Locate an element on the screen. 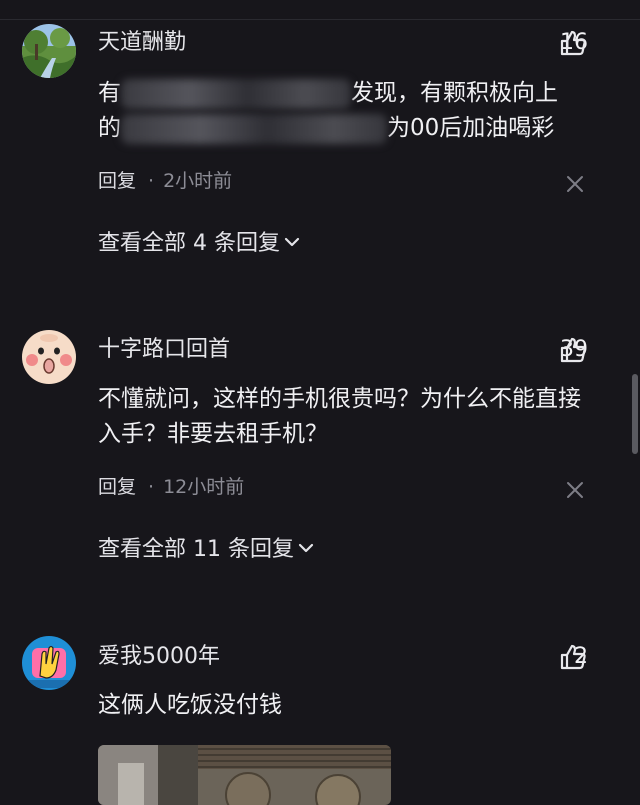 The height and width of the screenshot is (805, 640). comment-meta: 回复 · 2小时前 is located at coordinates (165, 181).